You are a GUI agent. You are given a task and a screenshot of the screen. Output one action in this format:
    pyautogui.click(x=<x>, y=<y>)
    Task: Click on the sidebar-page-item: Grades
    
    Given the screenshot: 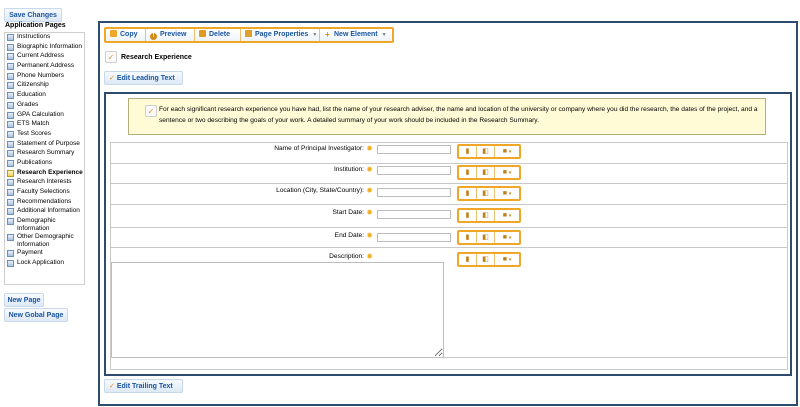 What is the action you would take?
    pyautogui.click(x=44, y=106)
    